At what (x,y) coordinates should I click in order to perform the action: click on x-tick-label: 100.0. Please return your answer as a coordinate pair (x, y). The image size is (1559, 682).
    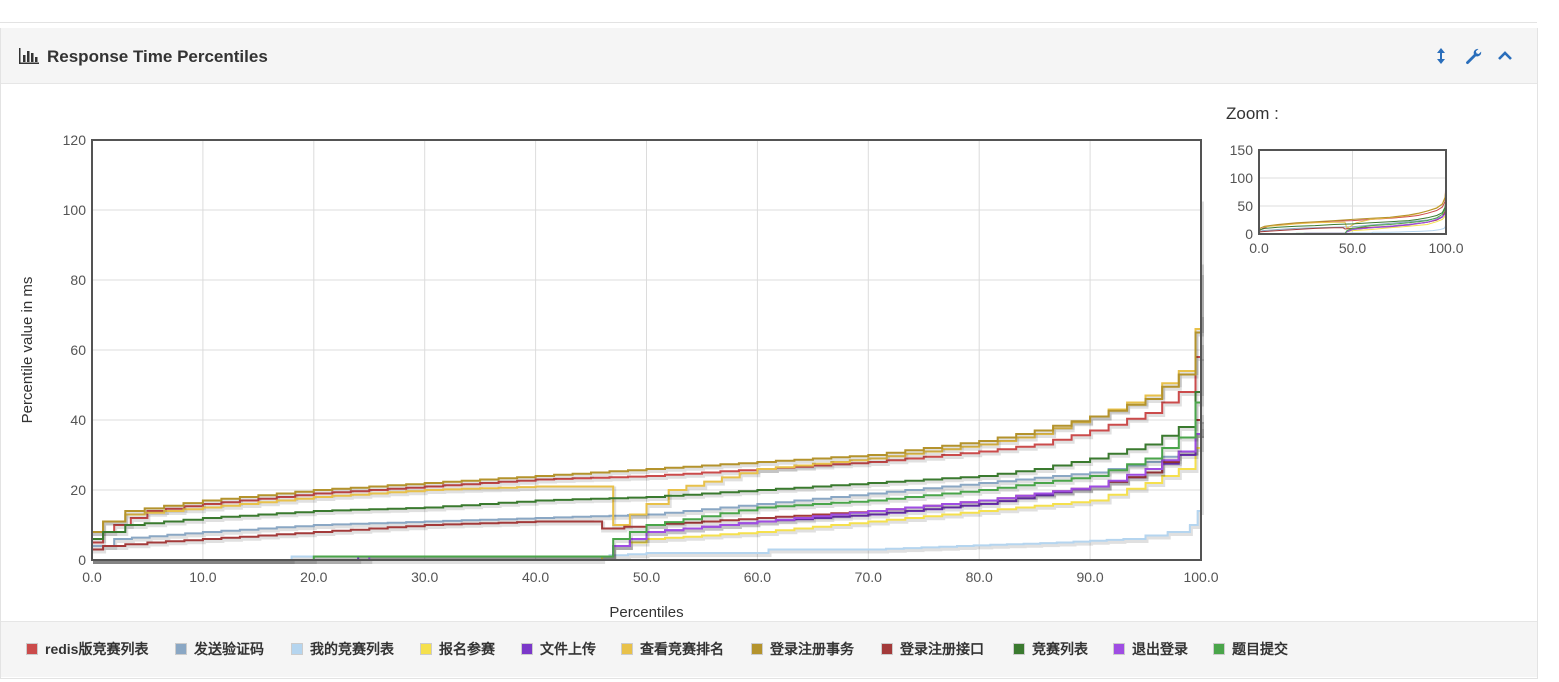
    Looking at the image, I should click on (1200, 577).